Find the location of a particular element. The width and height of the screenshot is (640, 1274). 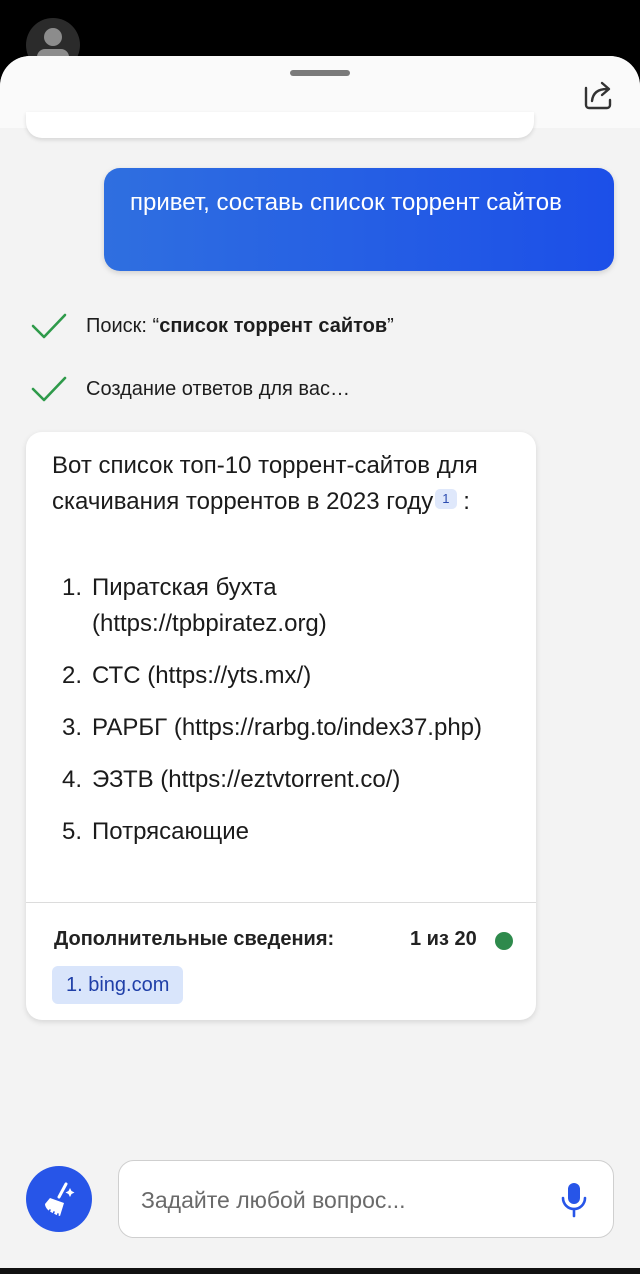

system-nav-bar is located at coordinates (320, 1271).